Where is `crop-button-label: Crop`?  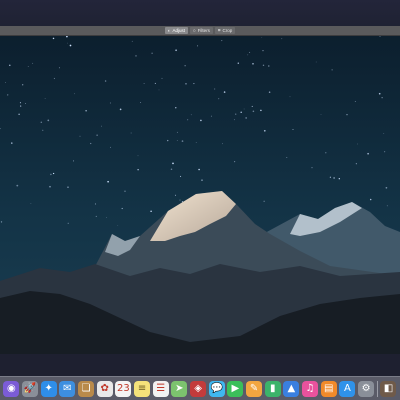 crop-button-label: Crop is located at coordinates (227, 30).